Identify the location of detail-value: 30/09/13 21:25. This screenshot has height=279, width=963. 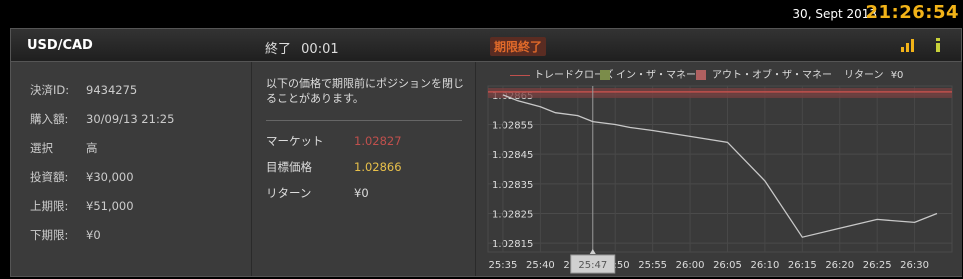
(130, 119).